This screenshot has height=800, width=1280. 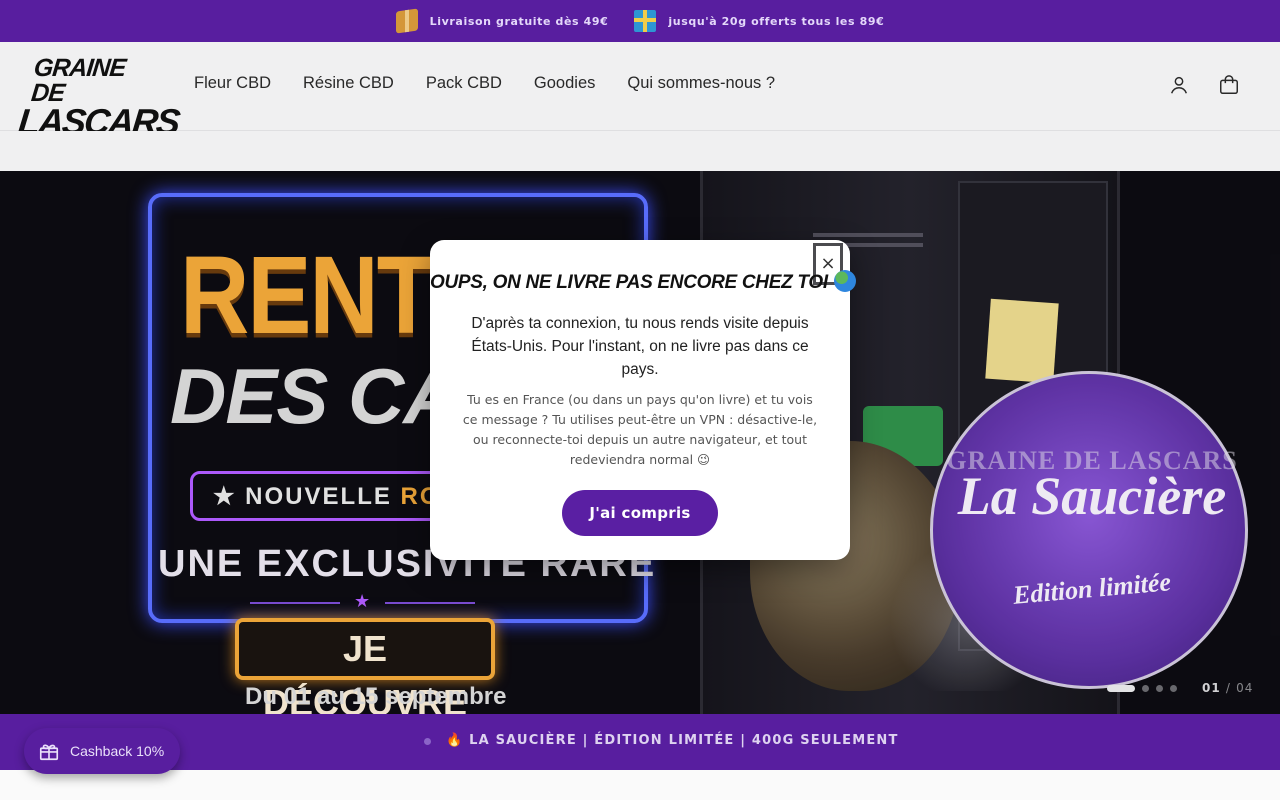 I want to click on understood-button: J'ai compris, so click(x=640, y=513).